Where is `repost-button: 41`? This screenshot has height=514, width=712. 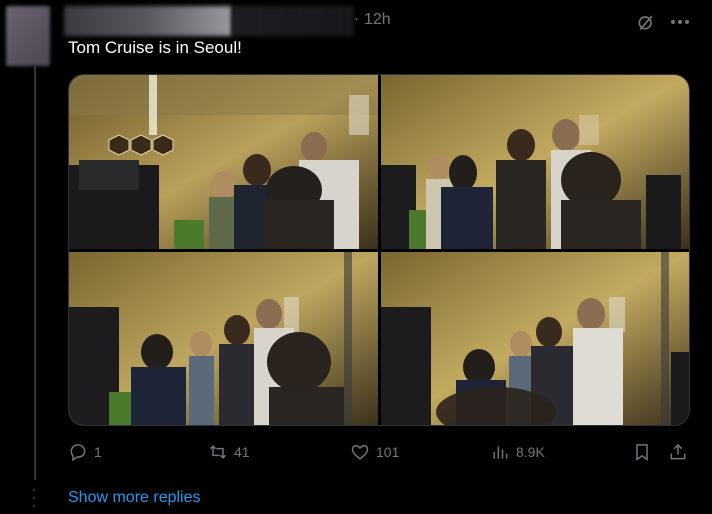
repost-button: 41 is located at coordinates (229, 452).